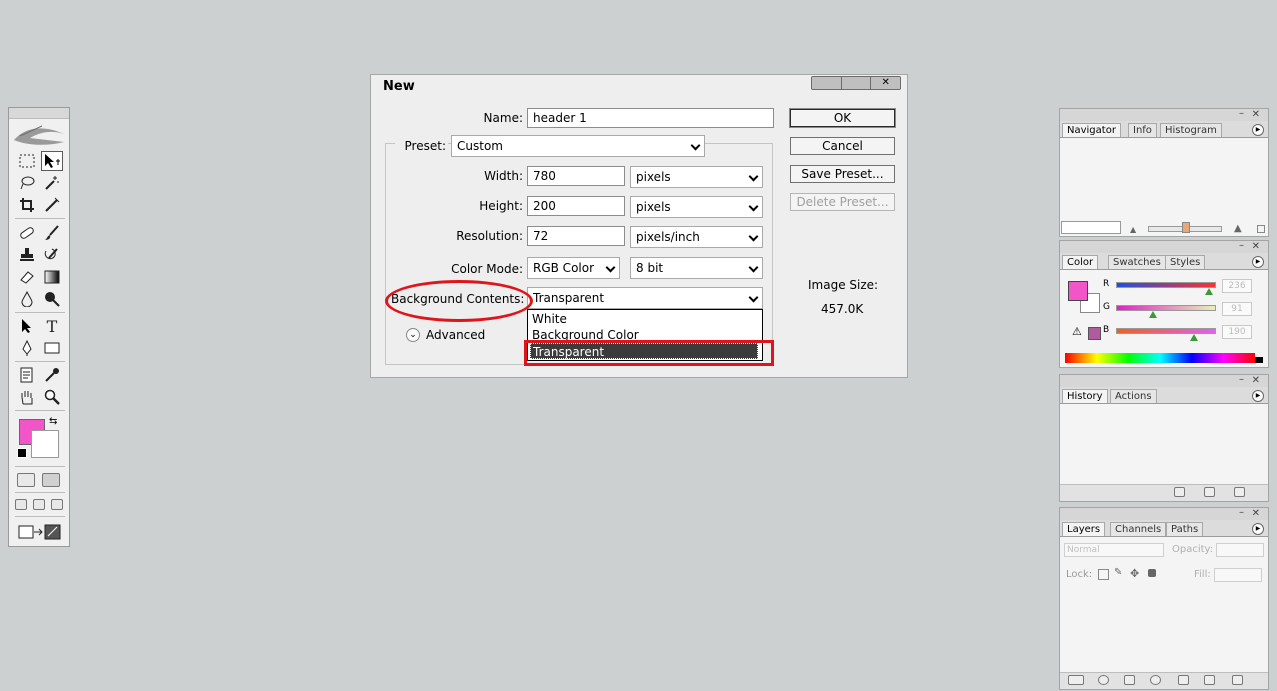  What do you see at coordinates (857, 83) in the screenshot?
I see `maximize-icon` at bounding box center [857, 83].